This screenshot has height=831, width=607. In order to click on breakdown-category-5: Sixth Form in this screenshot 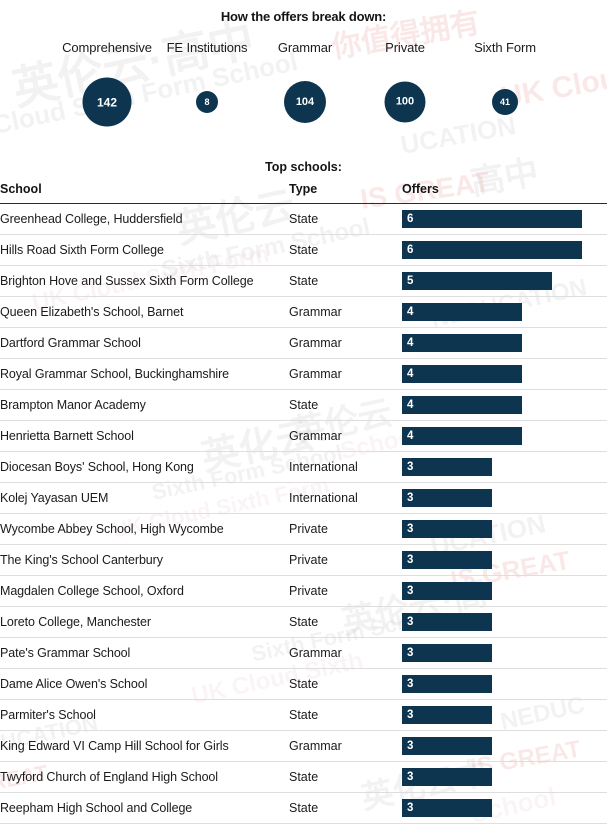, I will do `click(505, 47)`.